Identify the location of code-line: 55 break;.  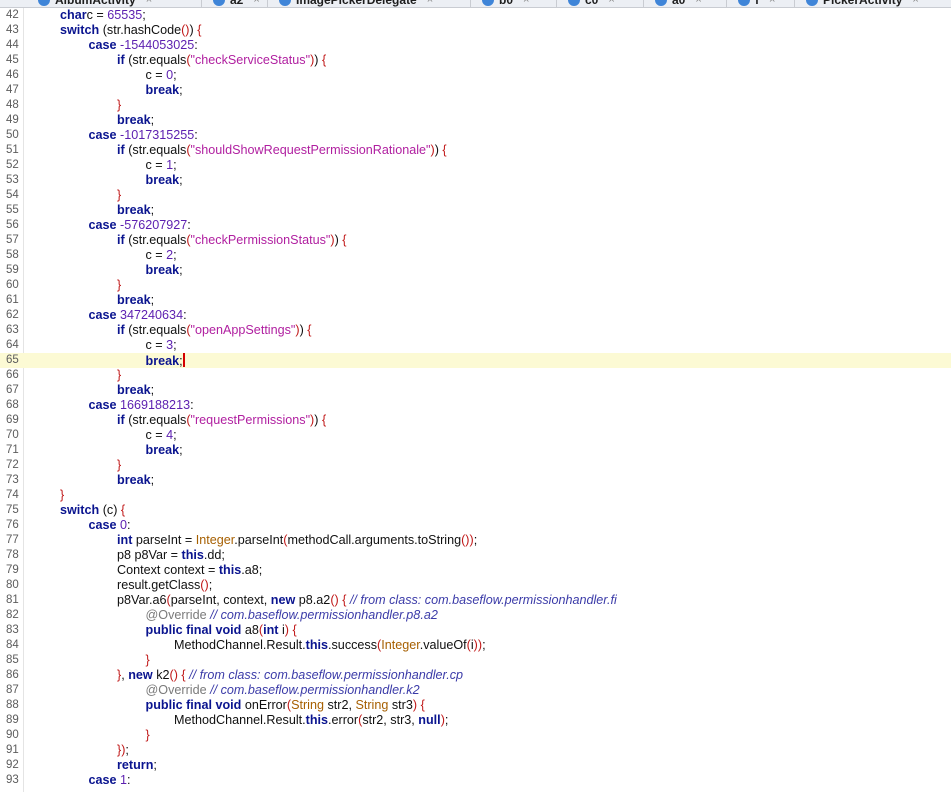
(475, 210).